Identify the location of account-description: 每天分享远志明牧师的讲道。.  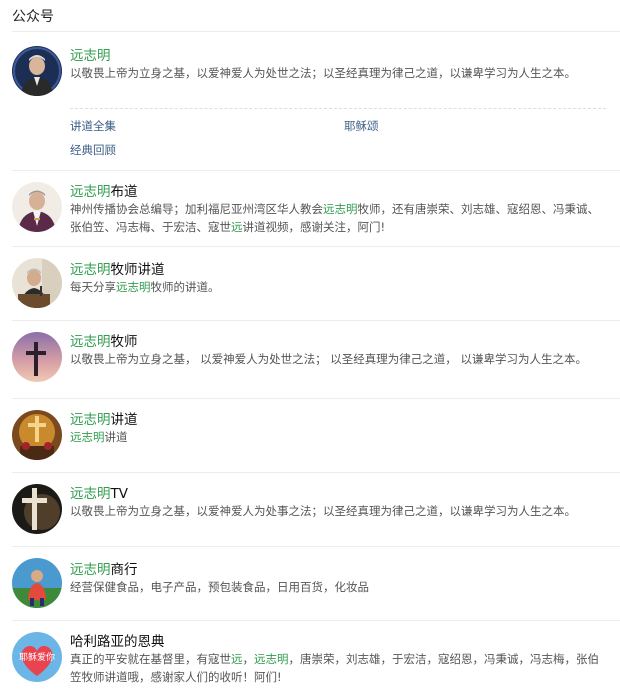
(337, 287).